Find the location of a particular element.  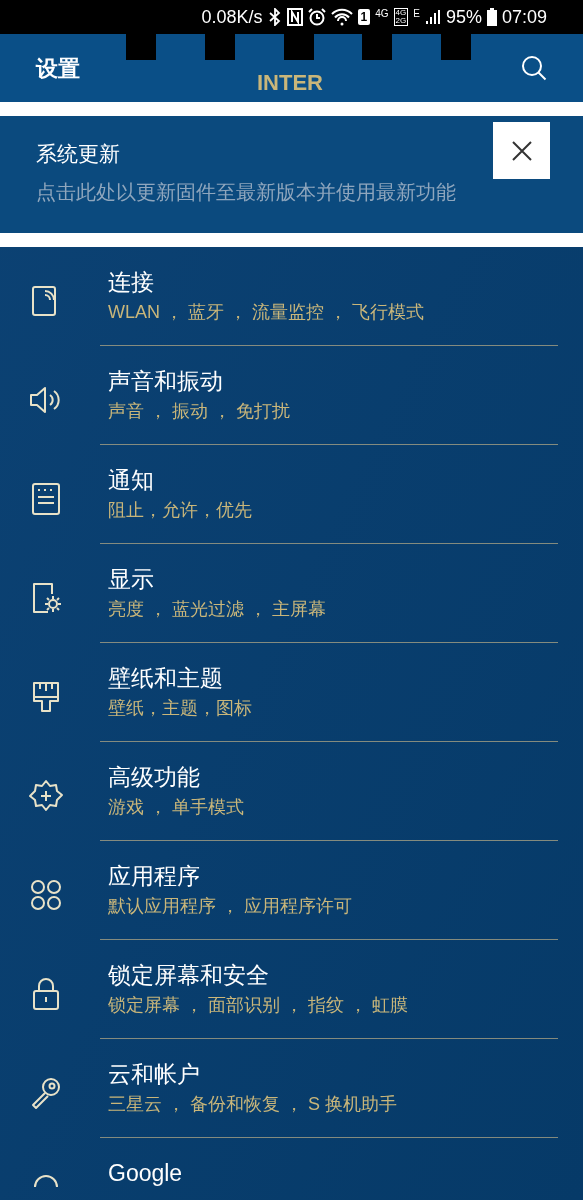

item-subtitle: 壁纸，主题，图标 is located at coordinates (180, 708).